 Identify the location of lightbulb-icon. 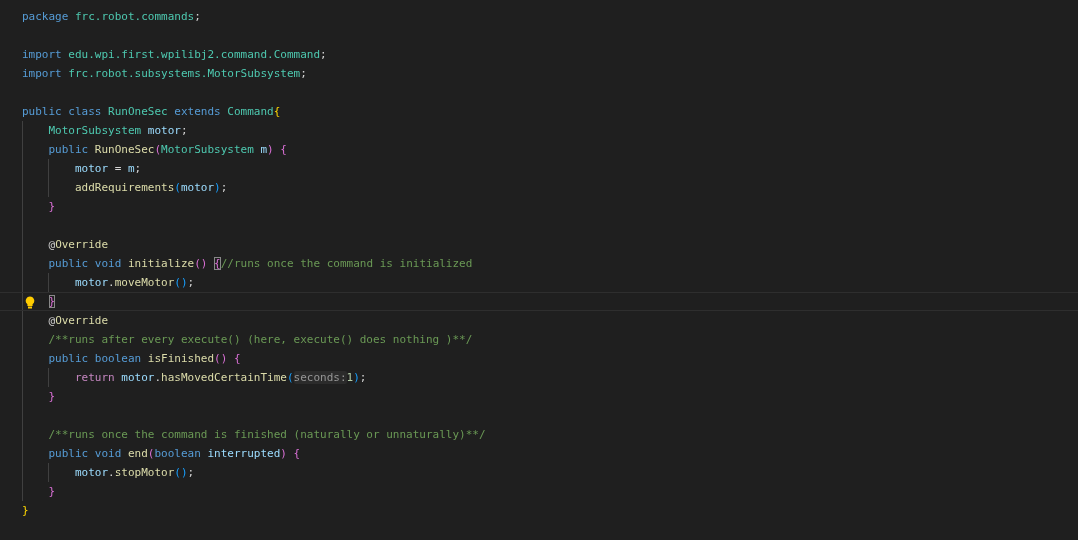
(30, 302).